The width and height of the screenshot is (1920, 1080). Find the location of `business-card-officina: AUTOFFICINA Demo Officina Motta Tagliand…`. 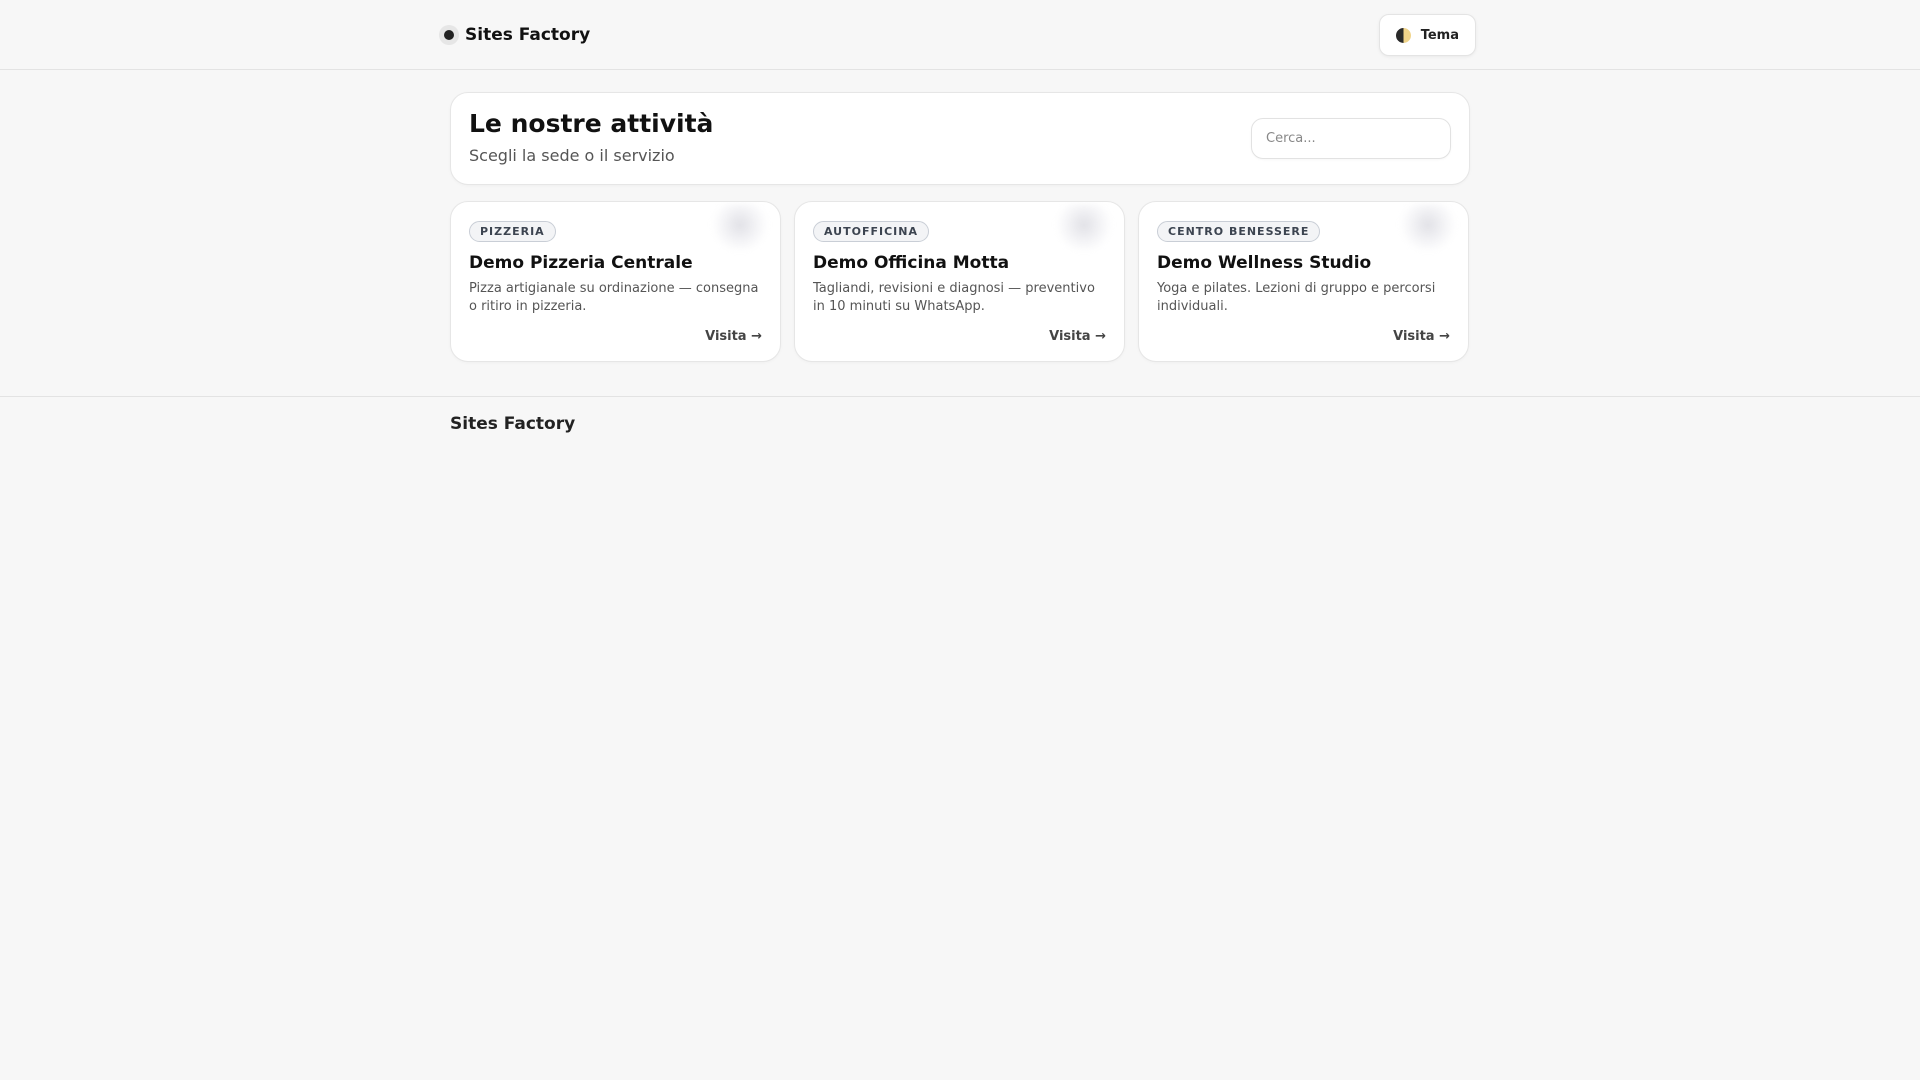

business-card-officina: AUTOFFICINA Demo Officina Motta Tagliand… is located at coordinates (959, 281).